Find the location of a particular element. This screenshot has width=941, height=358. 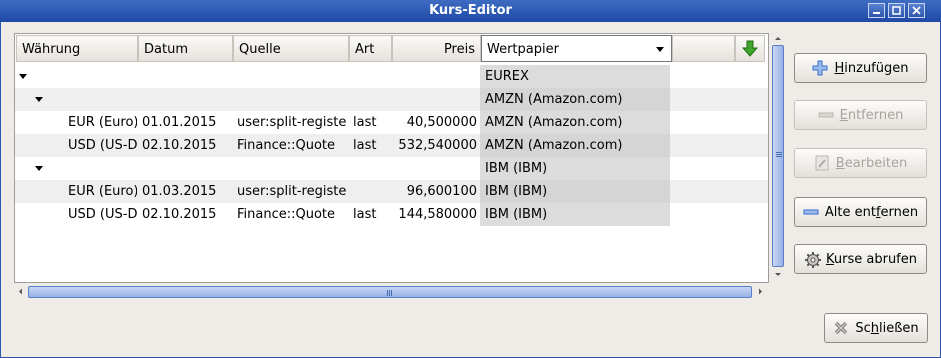

tree-row-commodity: AMZN (Amazon.com) is located at coordinates (391, 99).